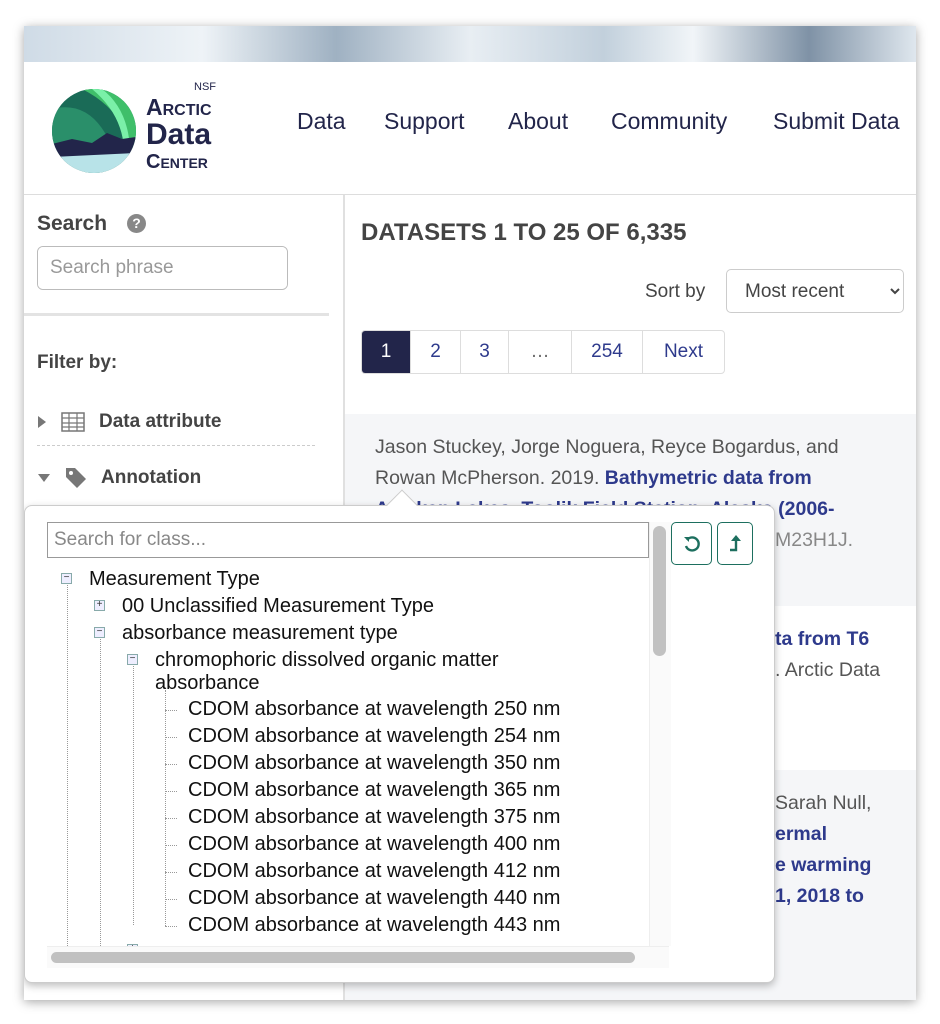 This screenshot has width=940, height=1024. I want to click on up-level-button, so click(735, 543).